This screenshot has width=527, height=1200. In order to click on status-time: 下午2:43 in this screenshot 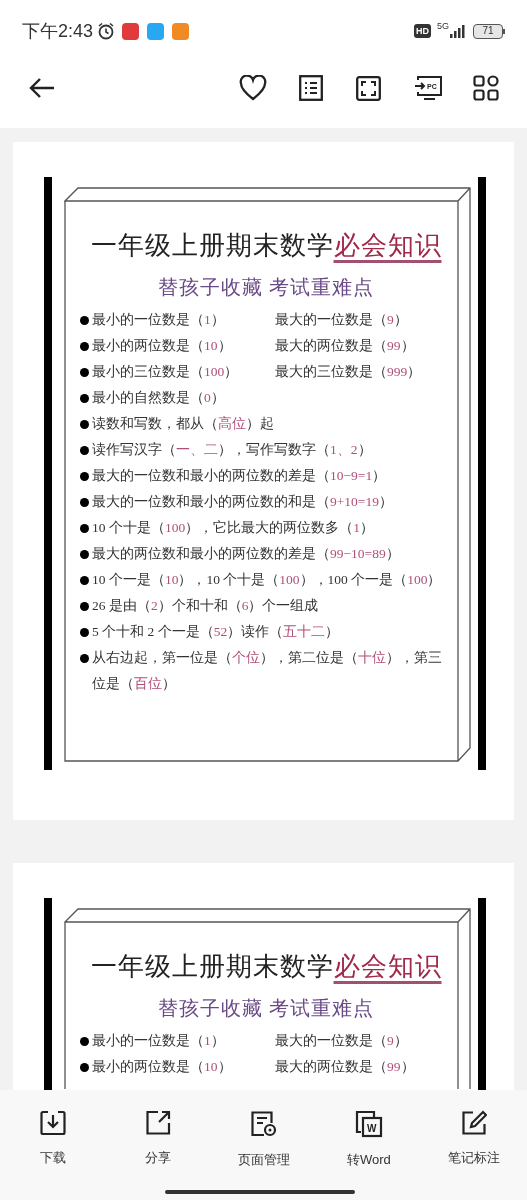, I will do `click(58, 31)`.